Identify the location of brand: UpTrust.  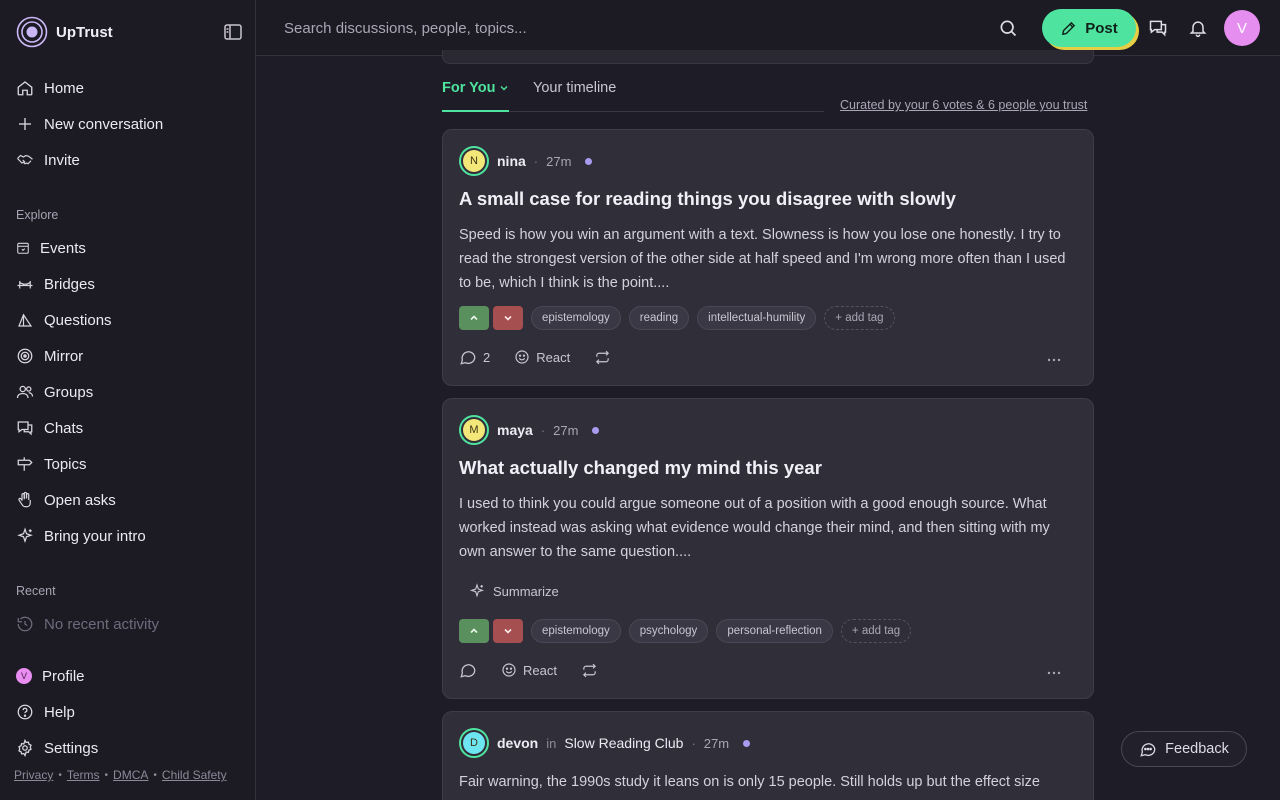
(64, 32).